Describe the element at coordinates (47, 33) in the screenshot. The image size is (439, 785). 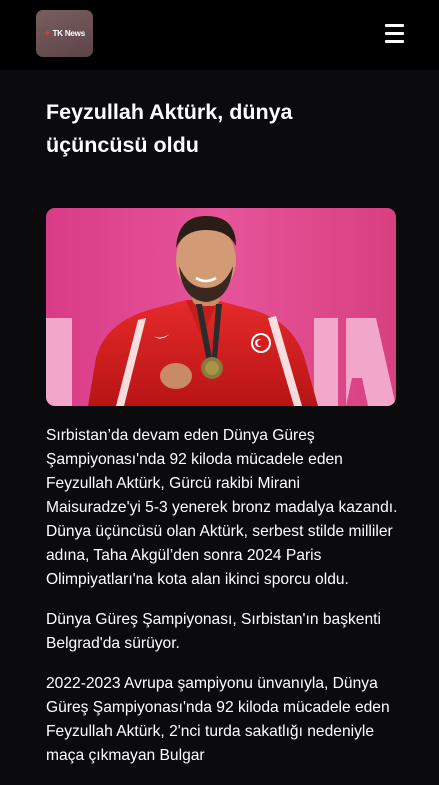
I see `logo-mark-icon: ✦` at that location.